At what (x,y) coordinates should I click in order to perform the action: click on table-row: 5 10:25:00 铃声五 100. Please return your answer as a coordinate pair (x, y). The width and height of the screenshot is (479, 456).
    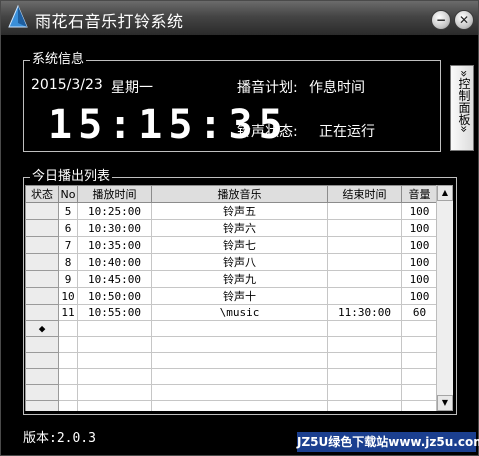
    Looking at the image, I should click on (231, 211).